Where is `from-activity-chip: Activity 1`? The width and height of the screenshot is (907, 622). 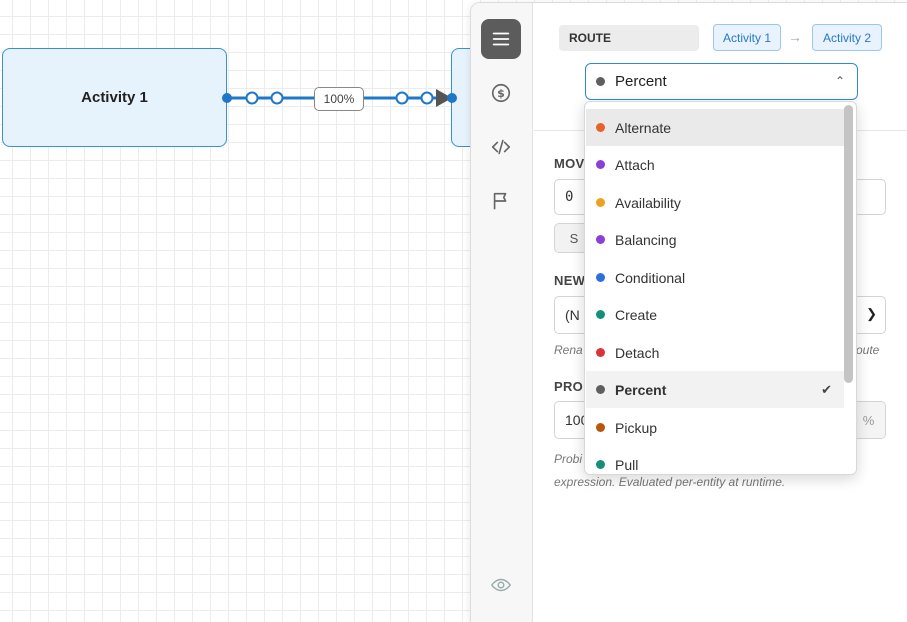 from-activity-chip: Activity 1 is located at coordinates (747, 37).